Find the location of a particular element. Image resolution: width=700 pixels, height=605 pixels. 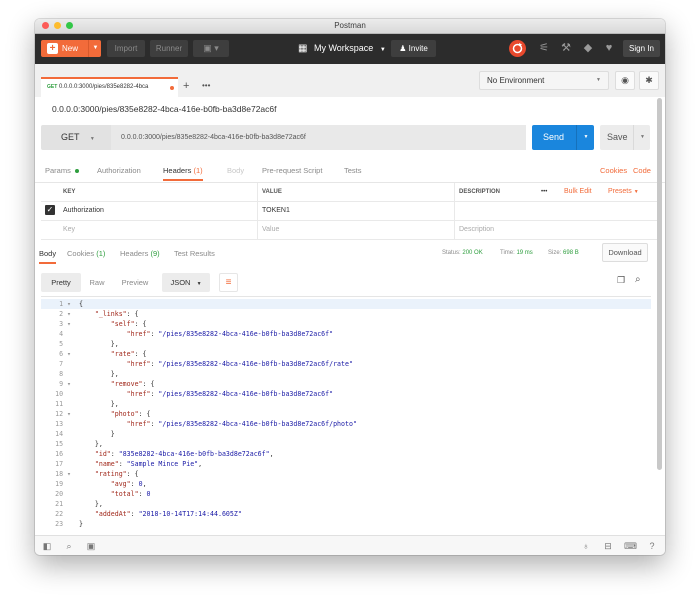

line-number: 10 is located at coordinates (63, 394).